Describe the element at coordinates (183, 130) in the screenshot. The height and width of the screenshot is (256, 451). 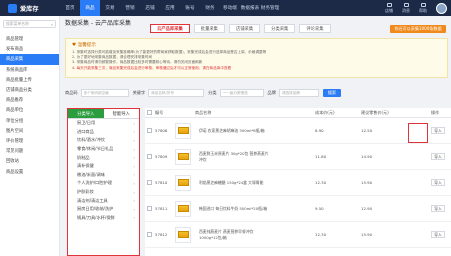
I see `product-thumbnail` at that location.